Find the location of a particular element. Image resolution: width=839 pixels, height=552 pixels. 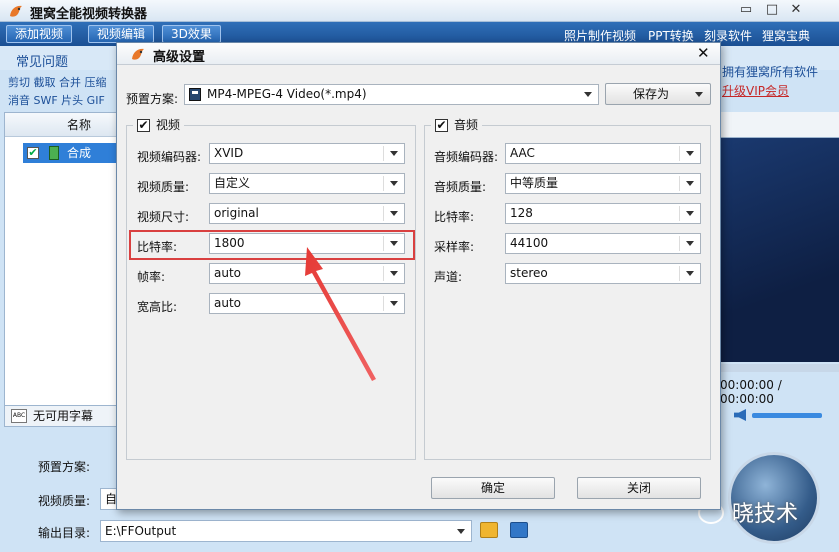

list-item: ✔ 合成_4.m is located at coordinates (71, 161).